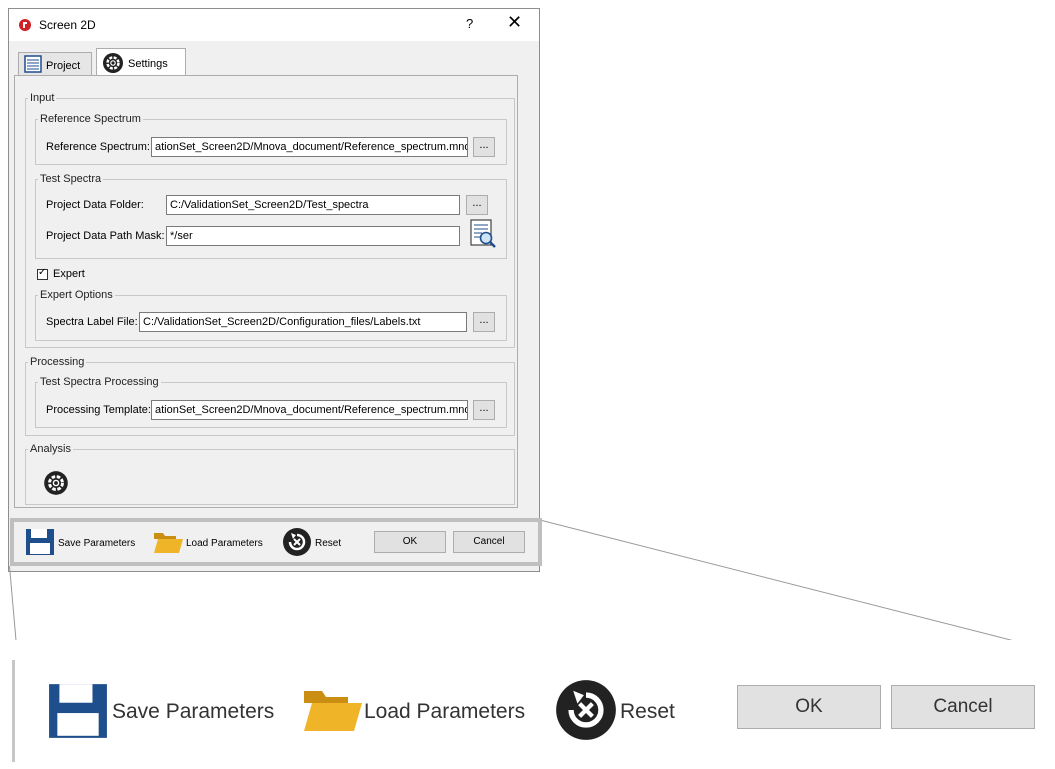 This screenshot has height=769, width=1055. What do you see at coordinates (13, 608) in the screenshot?
I see `callout-line-left` at bounding box center [13, 608].